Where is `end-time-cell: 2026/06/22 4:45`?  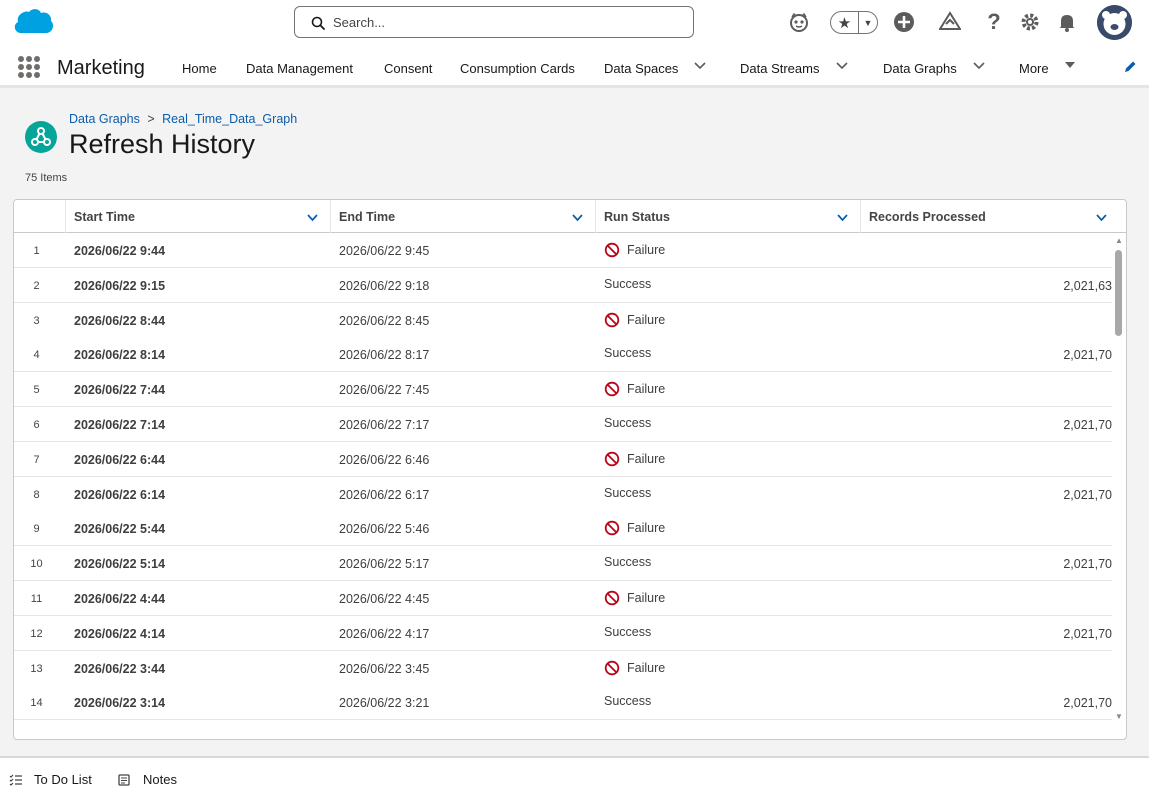
end-time-cell: 2026/06/22 4:45 is located at coordinates (384, 599).